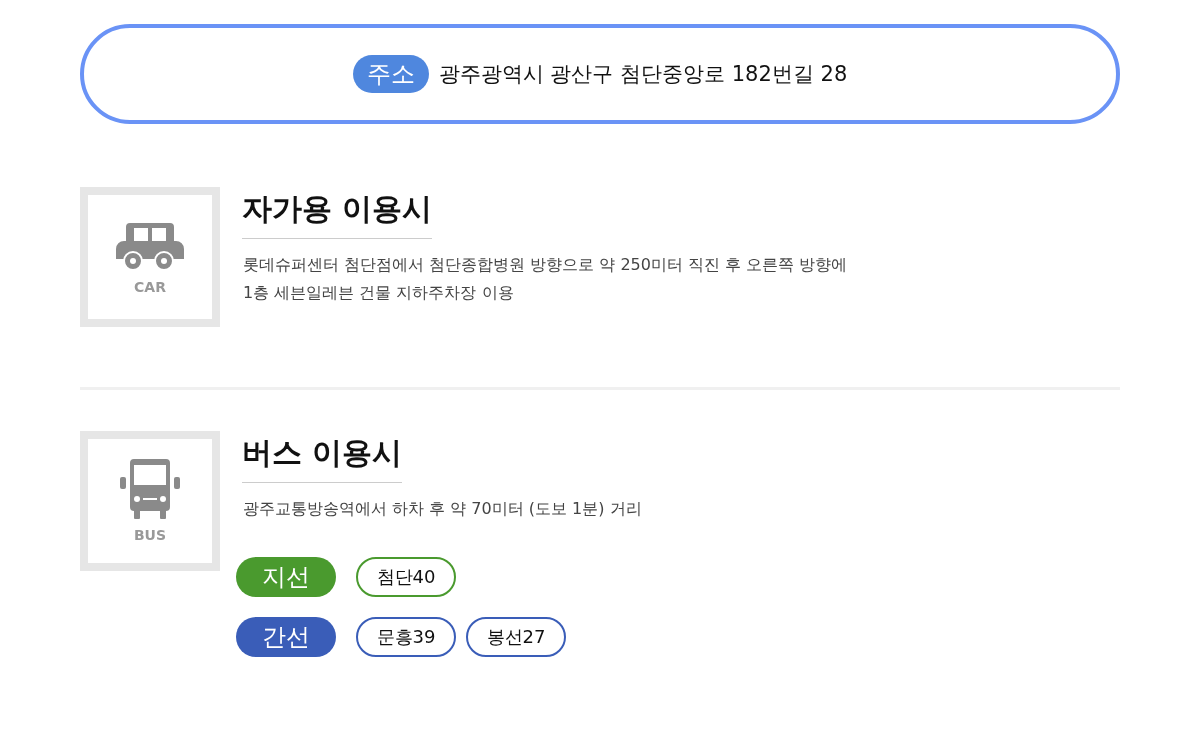 The height and width of the screenshot is (732, 1200). Describe the element at coordinates (390, 74) in the screenshot. I see `address-badge: 주소` at that location.